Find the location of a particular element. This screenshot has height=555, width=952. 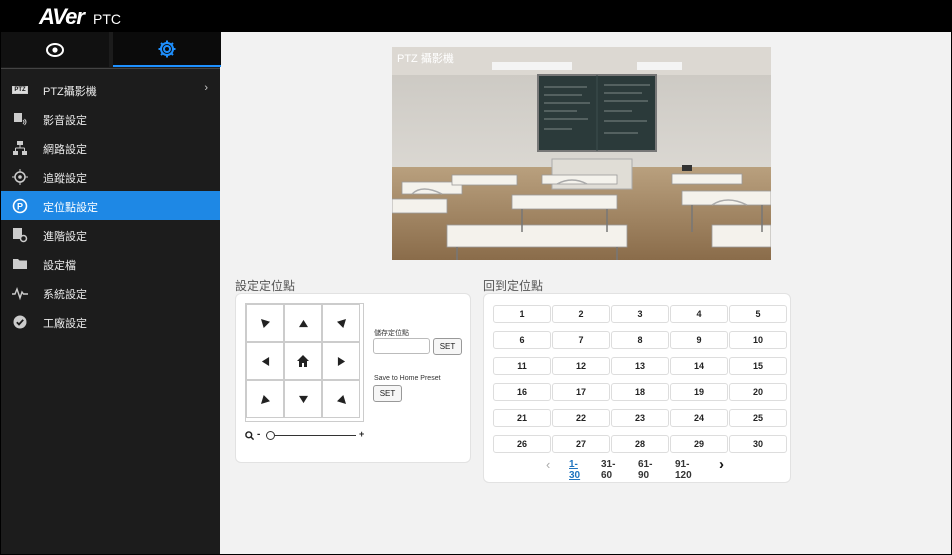

zoom-control: - + is located at coordinates (305, 436).